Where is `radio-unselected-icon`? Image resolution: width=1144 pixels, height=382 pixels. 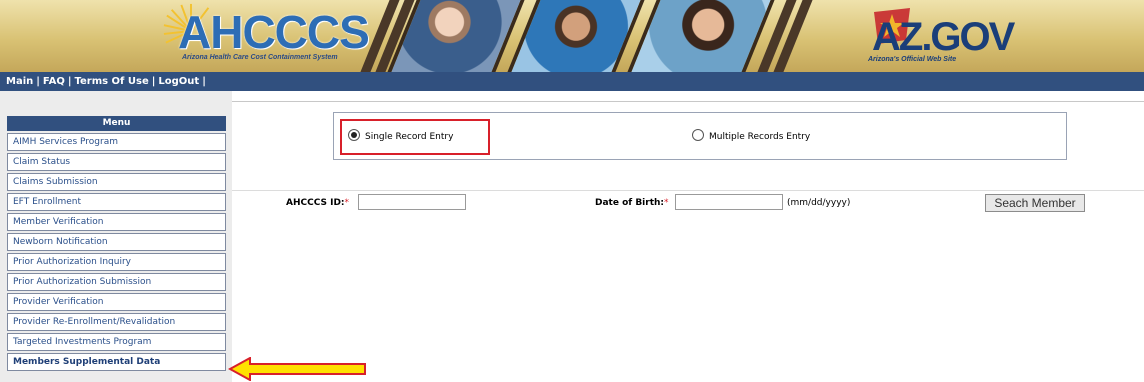
radio-unselected-icon is located at coordinates (698, 135).